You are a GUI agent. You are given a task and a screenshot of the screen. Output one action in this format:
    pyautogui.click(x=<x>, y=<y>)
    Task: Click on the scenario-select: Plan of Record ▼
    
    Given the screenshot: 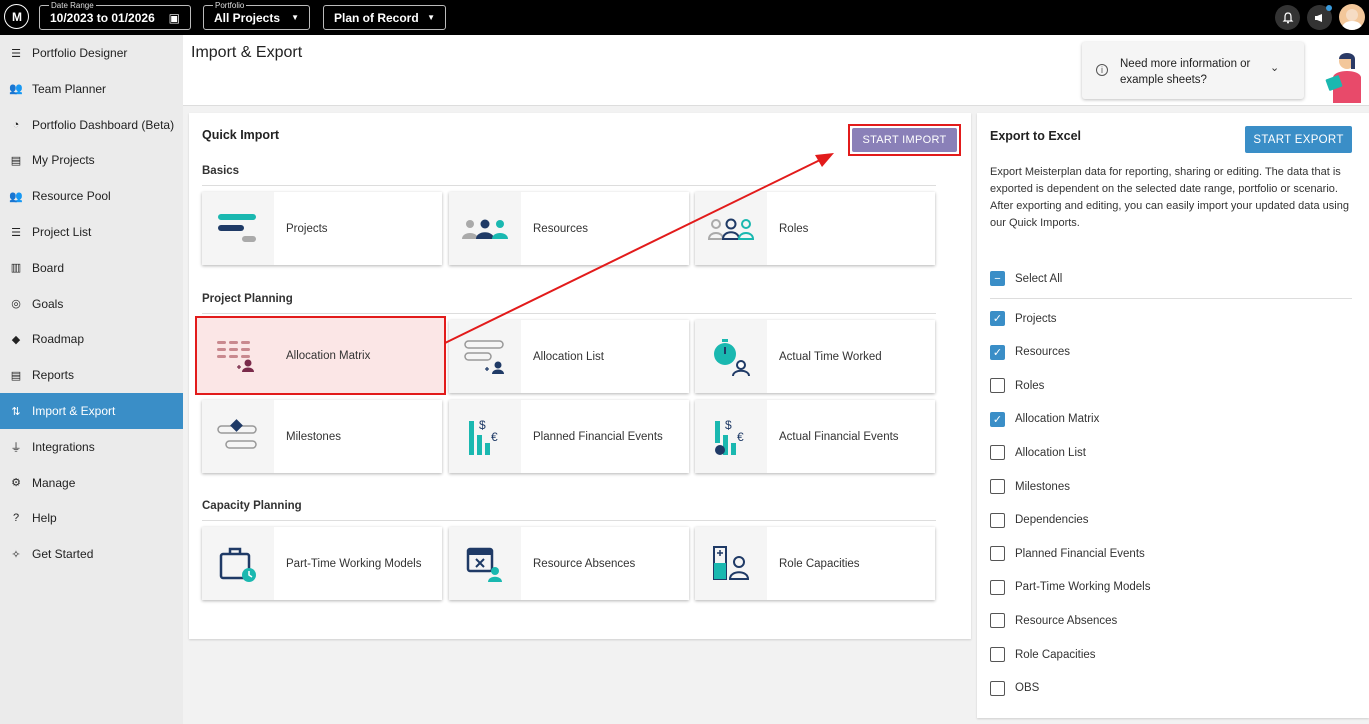 What is the action you would take?
    pyautogui.click(x=384, y=17)
    